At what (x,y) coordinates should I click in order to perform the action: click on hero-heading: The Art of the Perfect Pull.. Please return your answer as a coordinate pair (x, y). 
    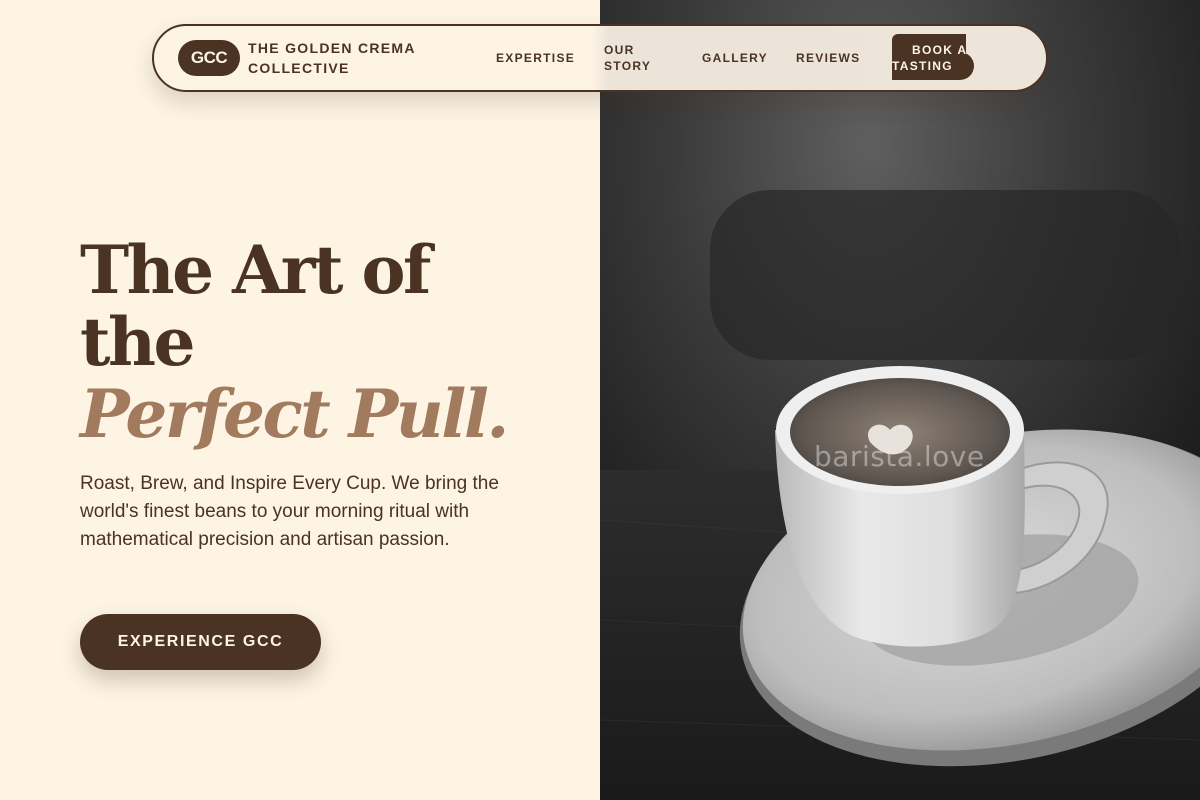
    Looking at the image, I should click on (320, 342).